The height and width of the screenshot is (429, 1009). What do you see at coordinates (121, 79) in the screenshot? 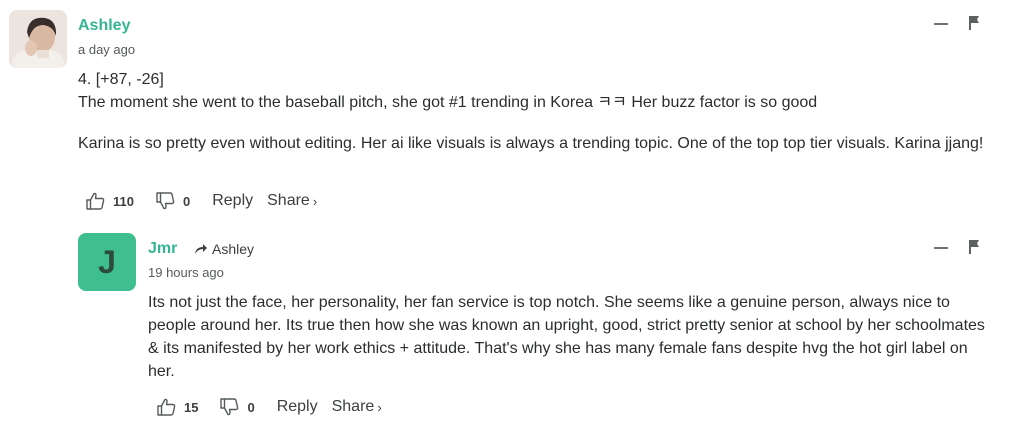
I see `comment-paragraph: 4. [+87, -26]` at bounding box center [121, 79].